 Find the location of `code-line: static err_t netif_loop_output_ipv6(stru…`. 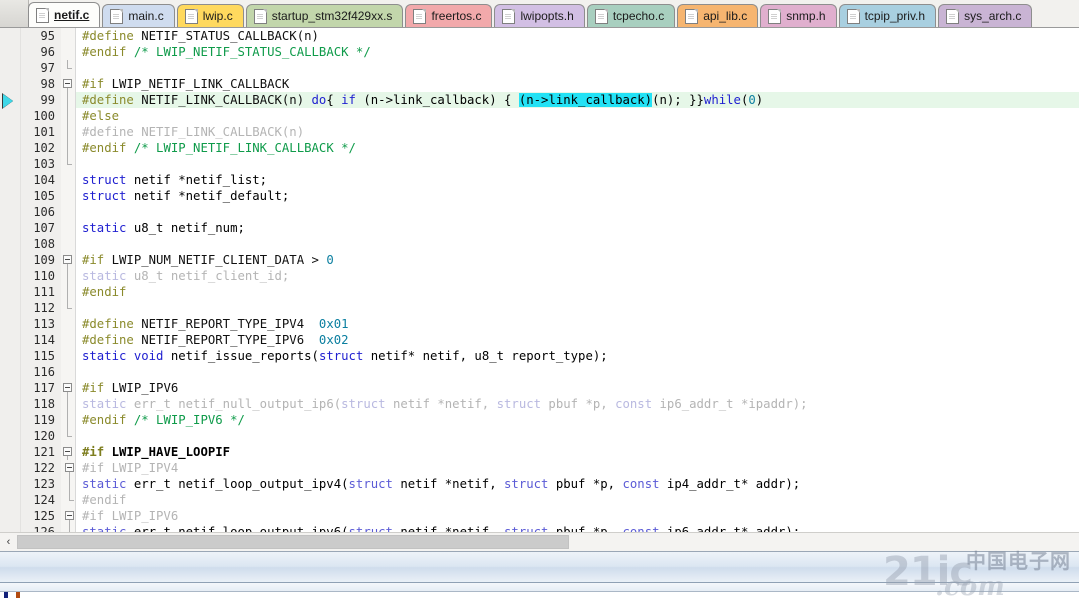

code-line: static err_t netif_loop_output_ipv6(stru… is located at coordinates (577, 528).